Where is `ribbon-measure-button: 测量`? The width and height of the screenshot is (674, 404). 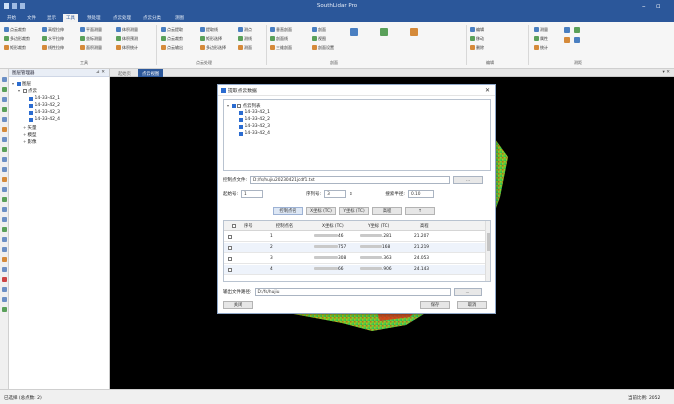 ribbon-measure-button: 测量 is located at coordinates (541, 29).